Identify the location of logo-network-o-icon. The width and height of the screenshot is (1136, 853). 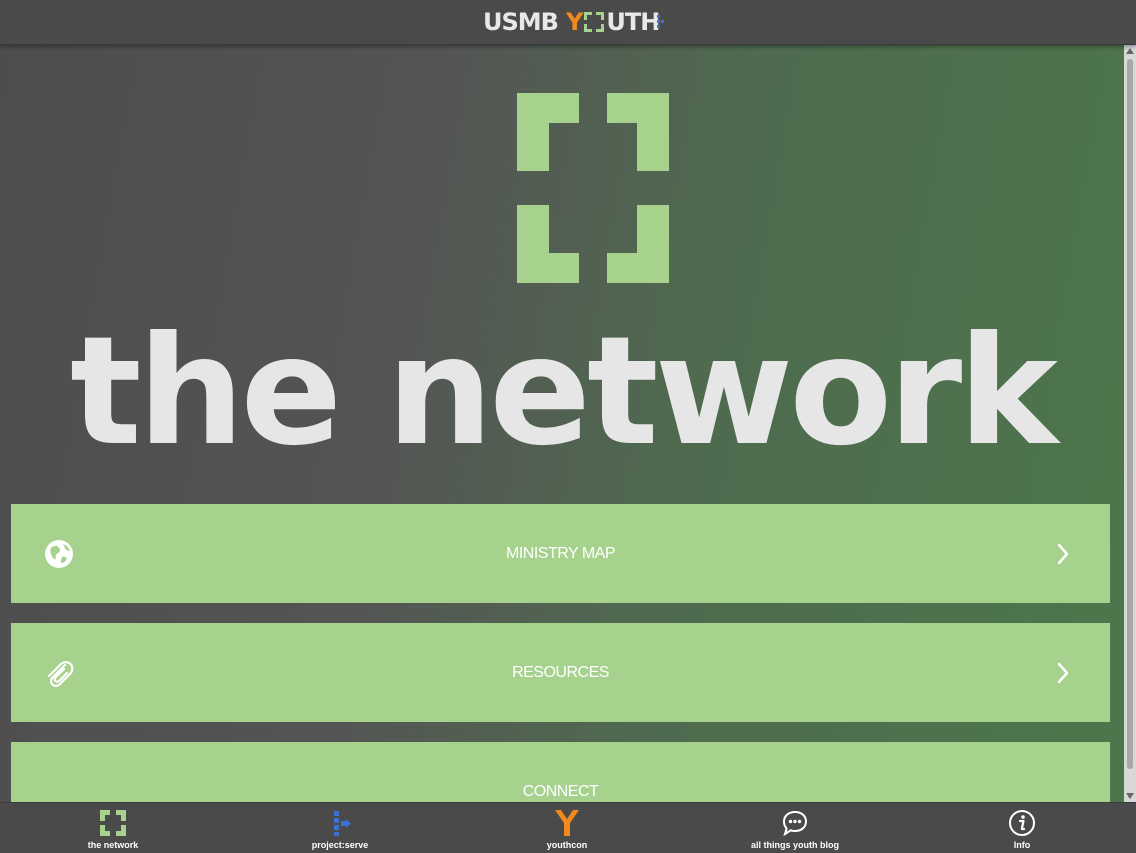
(594, 22).